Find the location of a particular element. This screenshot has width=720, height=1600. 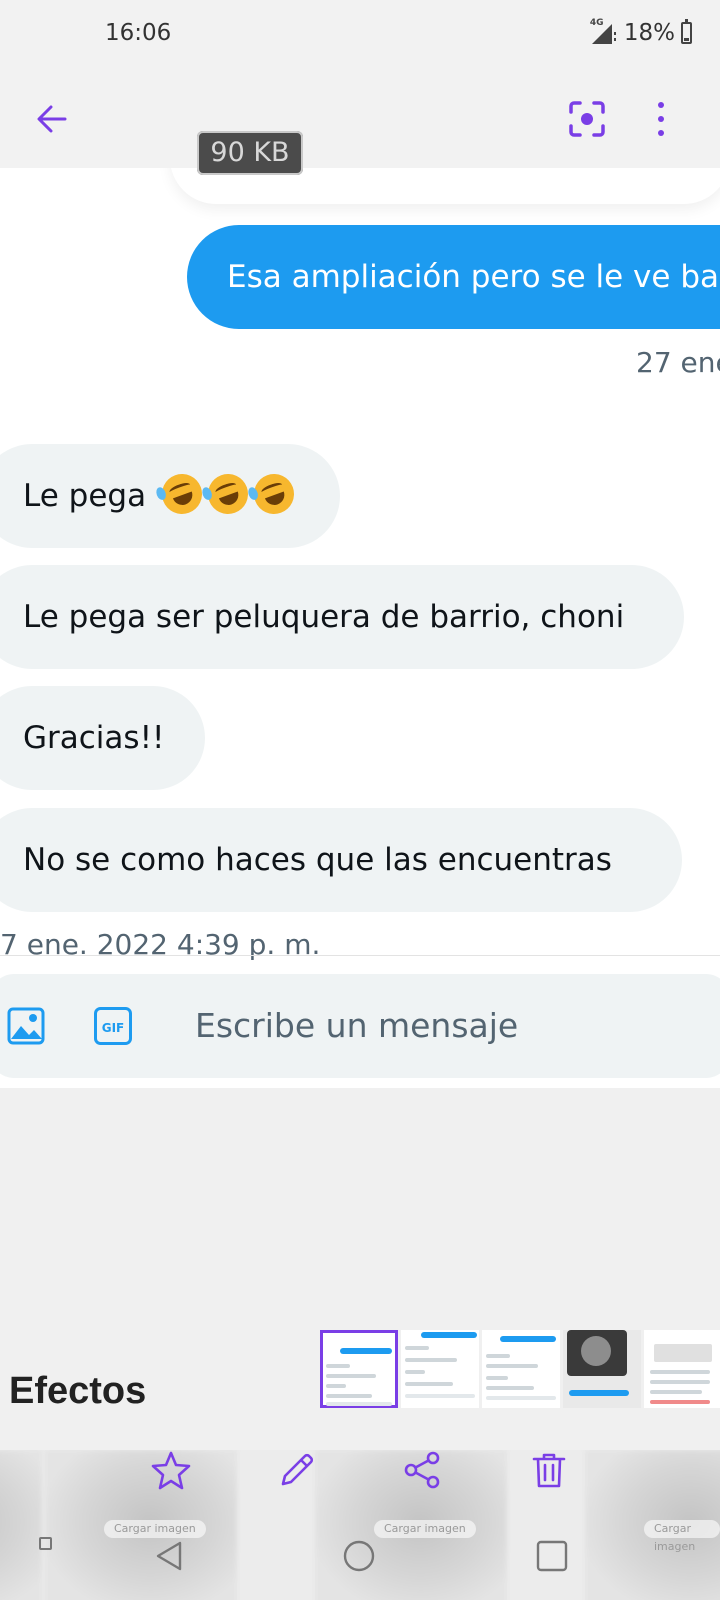

battery-icon is located at coordinates (686, 31).